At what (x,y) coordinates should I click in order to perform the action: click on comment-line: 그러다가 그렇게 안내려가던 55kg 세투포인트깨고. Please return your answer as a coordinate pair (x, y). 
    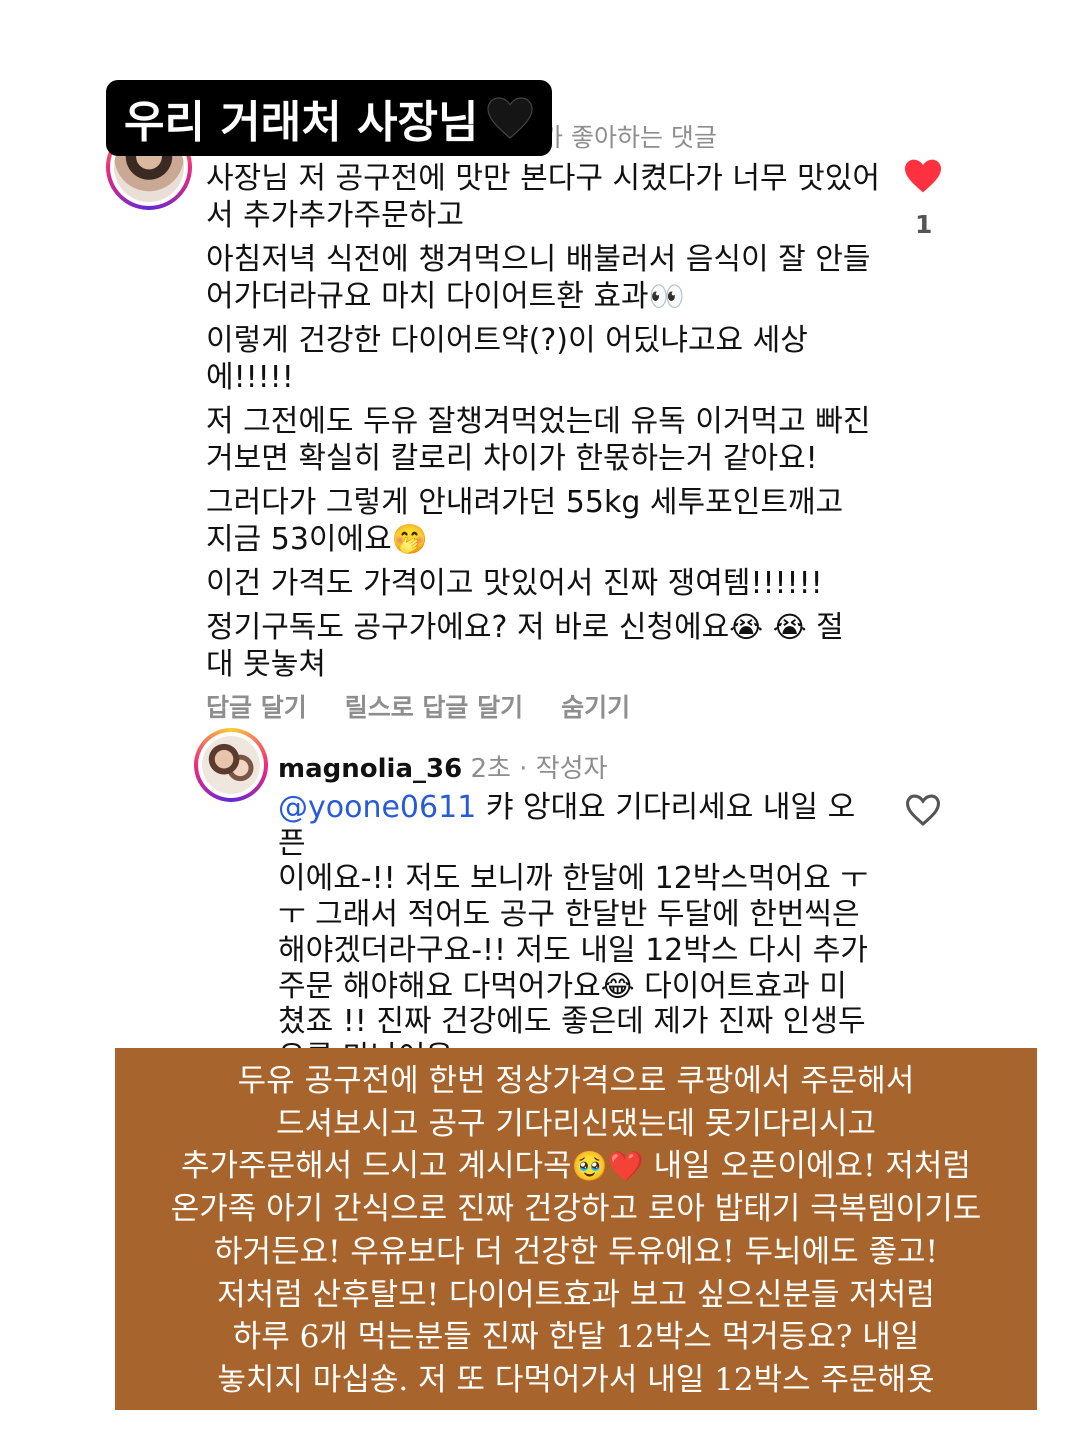
    Looking at the image, I should click on (525, 502).